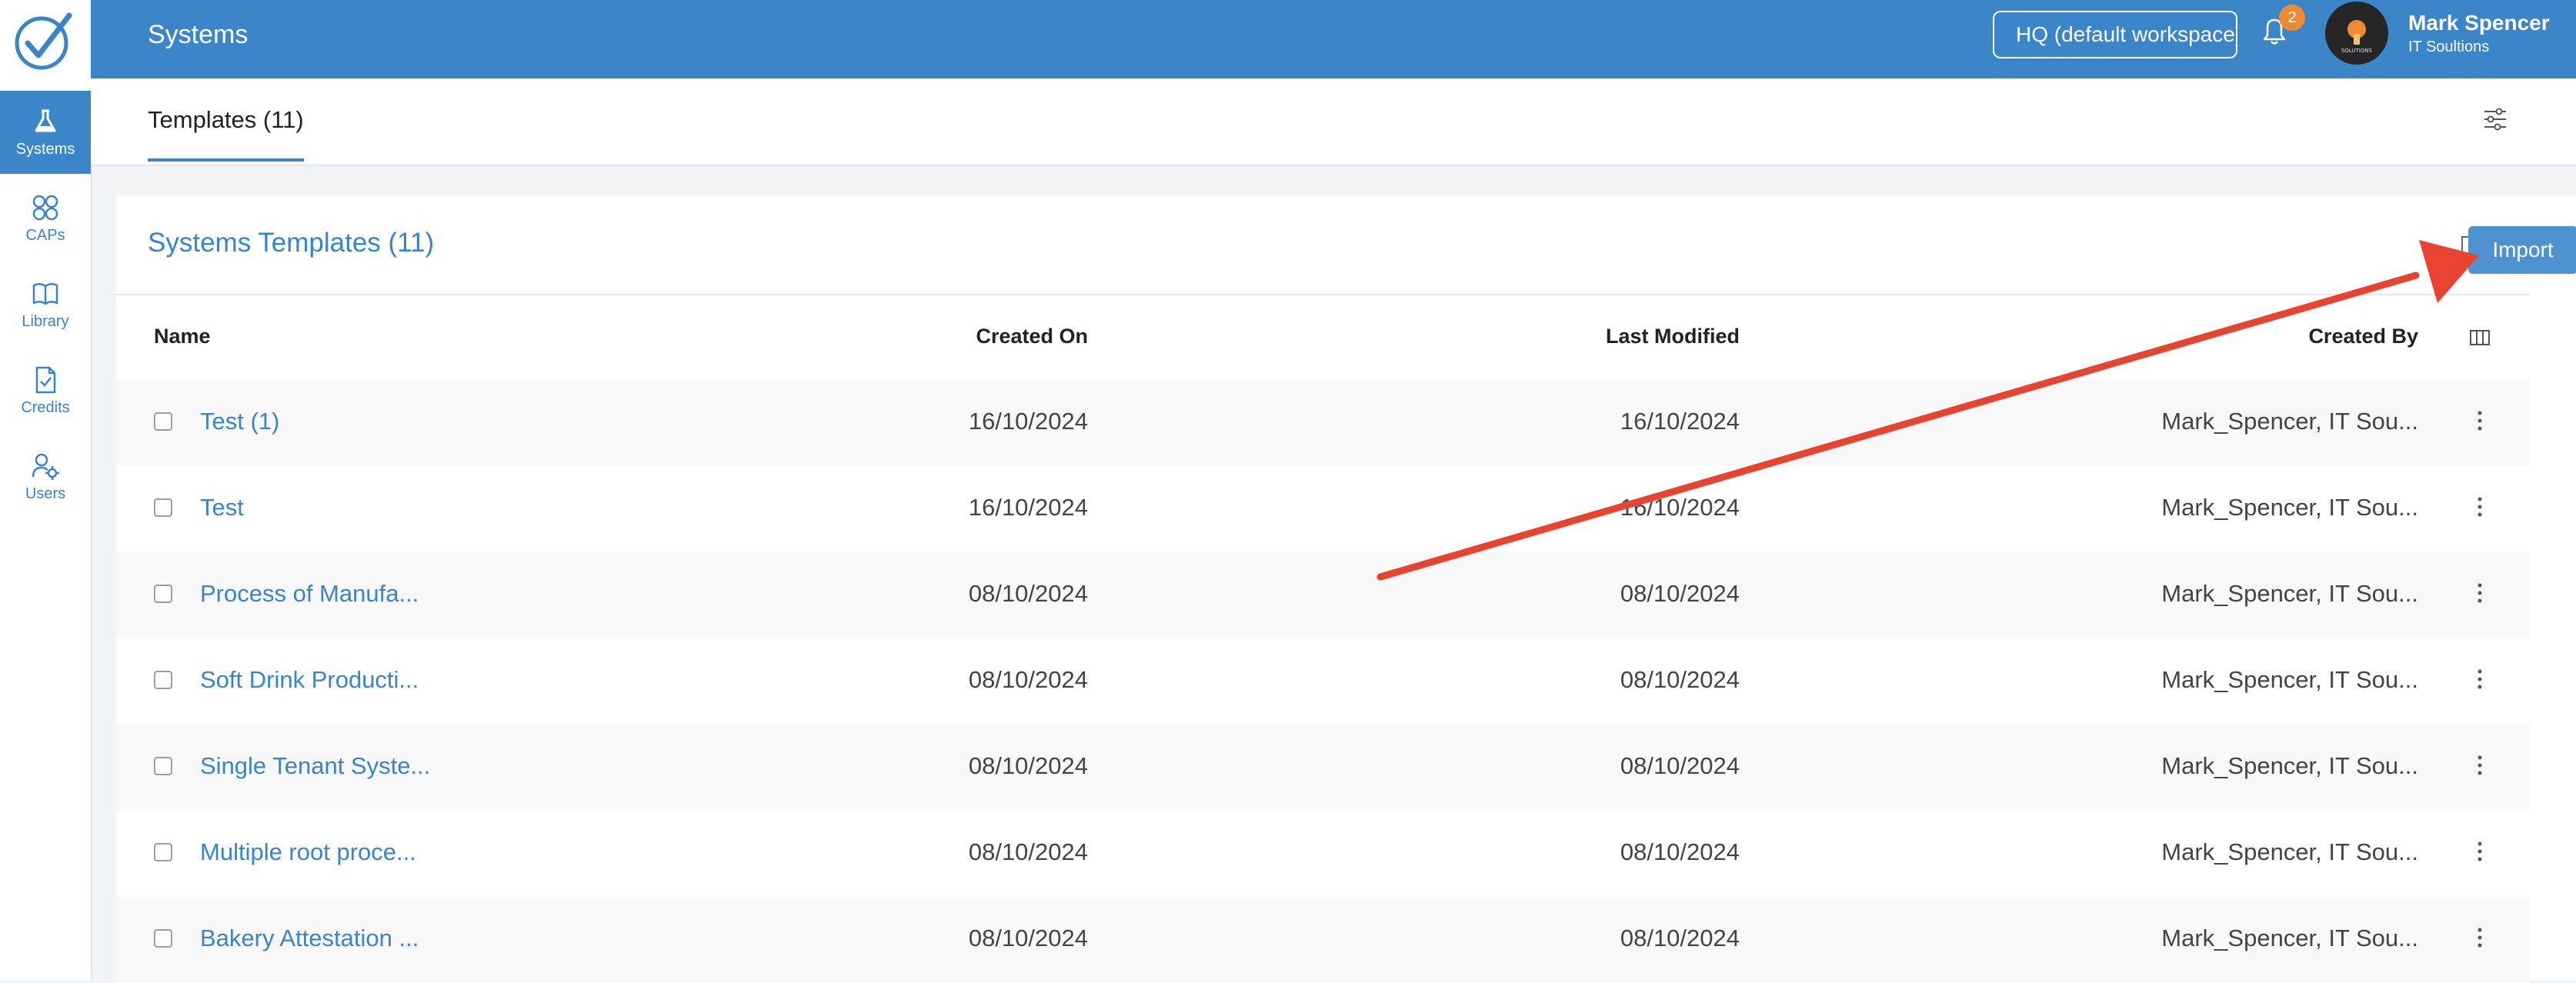 Image resolution: width=2576 pixels, height=983 pixels. I want to click on users-gear-icon, so click(46, 466).